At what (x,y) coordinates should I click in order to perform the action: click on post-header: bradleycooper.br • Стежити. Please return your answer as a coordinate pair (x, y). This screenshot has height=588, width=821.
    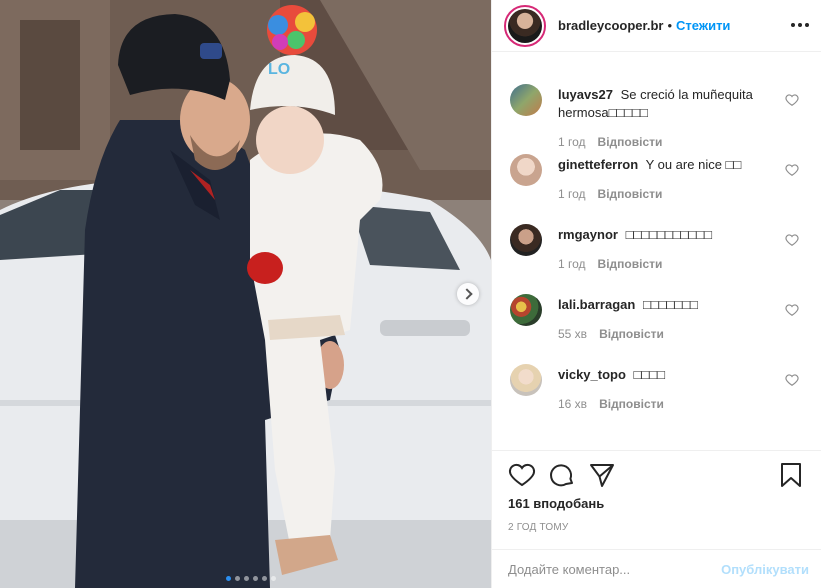
    Looking at the image, I should click on (656, 26).